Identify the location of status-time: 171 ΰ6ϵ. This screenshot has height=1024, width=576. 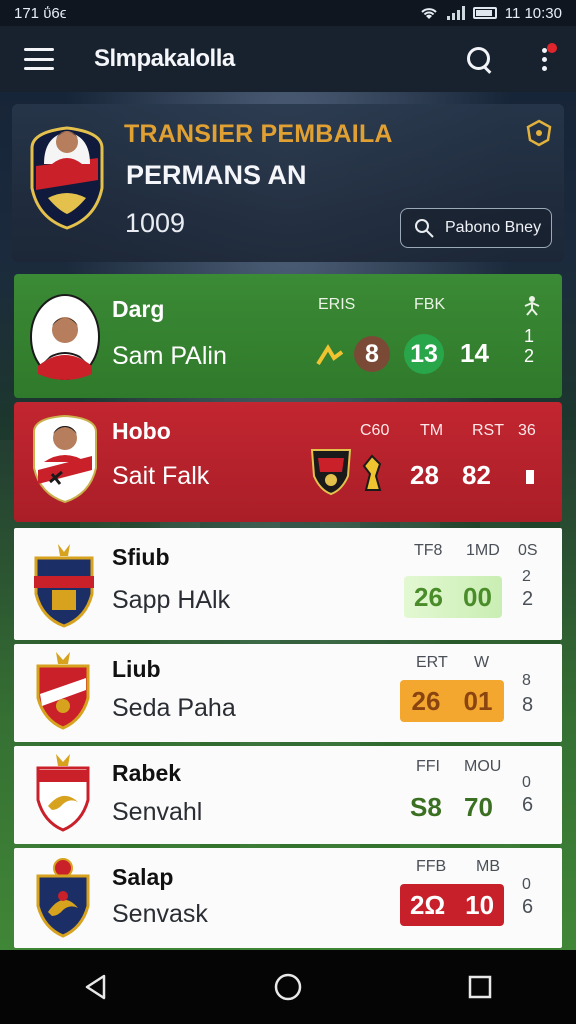
(40, 13).